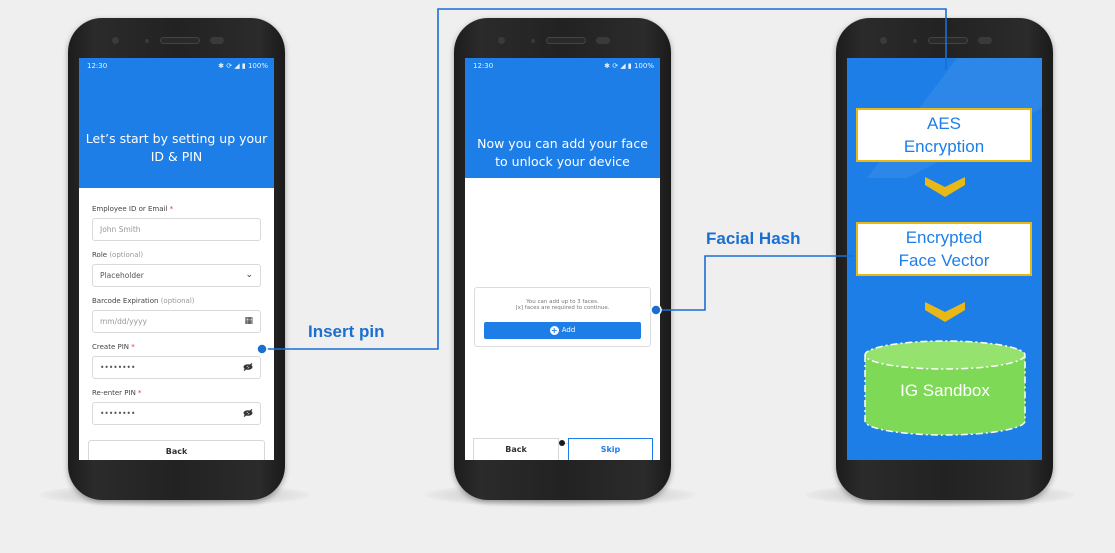  I want to click on insert-pin-callout: Insert pin, so click(346, 331).